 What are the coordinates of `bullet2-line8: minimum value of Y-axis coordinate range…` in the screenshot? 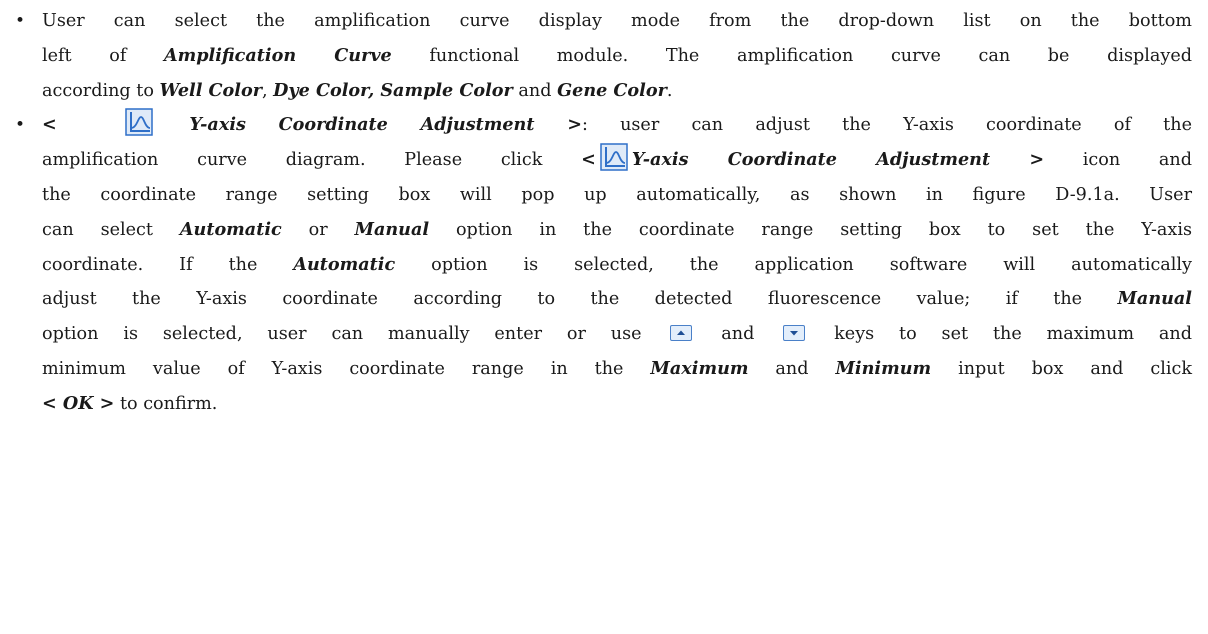 It's located at (617, 369).